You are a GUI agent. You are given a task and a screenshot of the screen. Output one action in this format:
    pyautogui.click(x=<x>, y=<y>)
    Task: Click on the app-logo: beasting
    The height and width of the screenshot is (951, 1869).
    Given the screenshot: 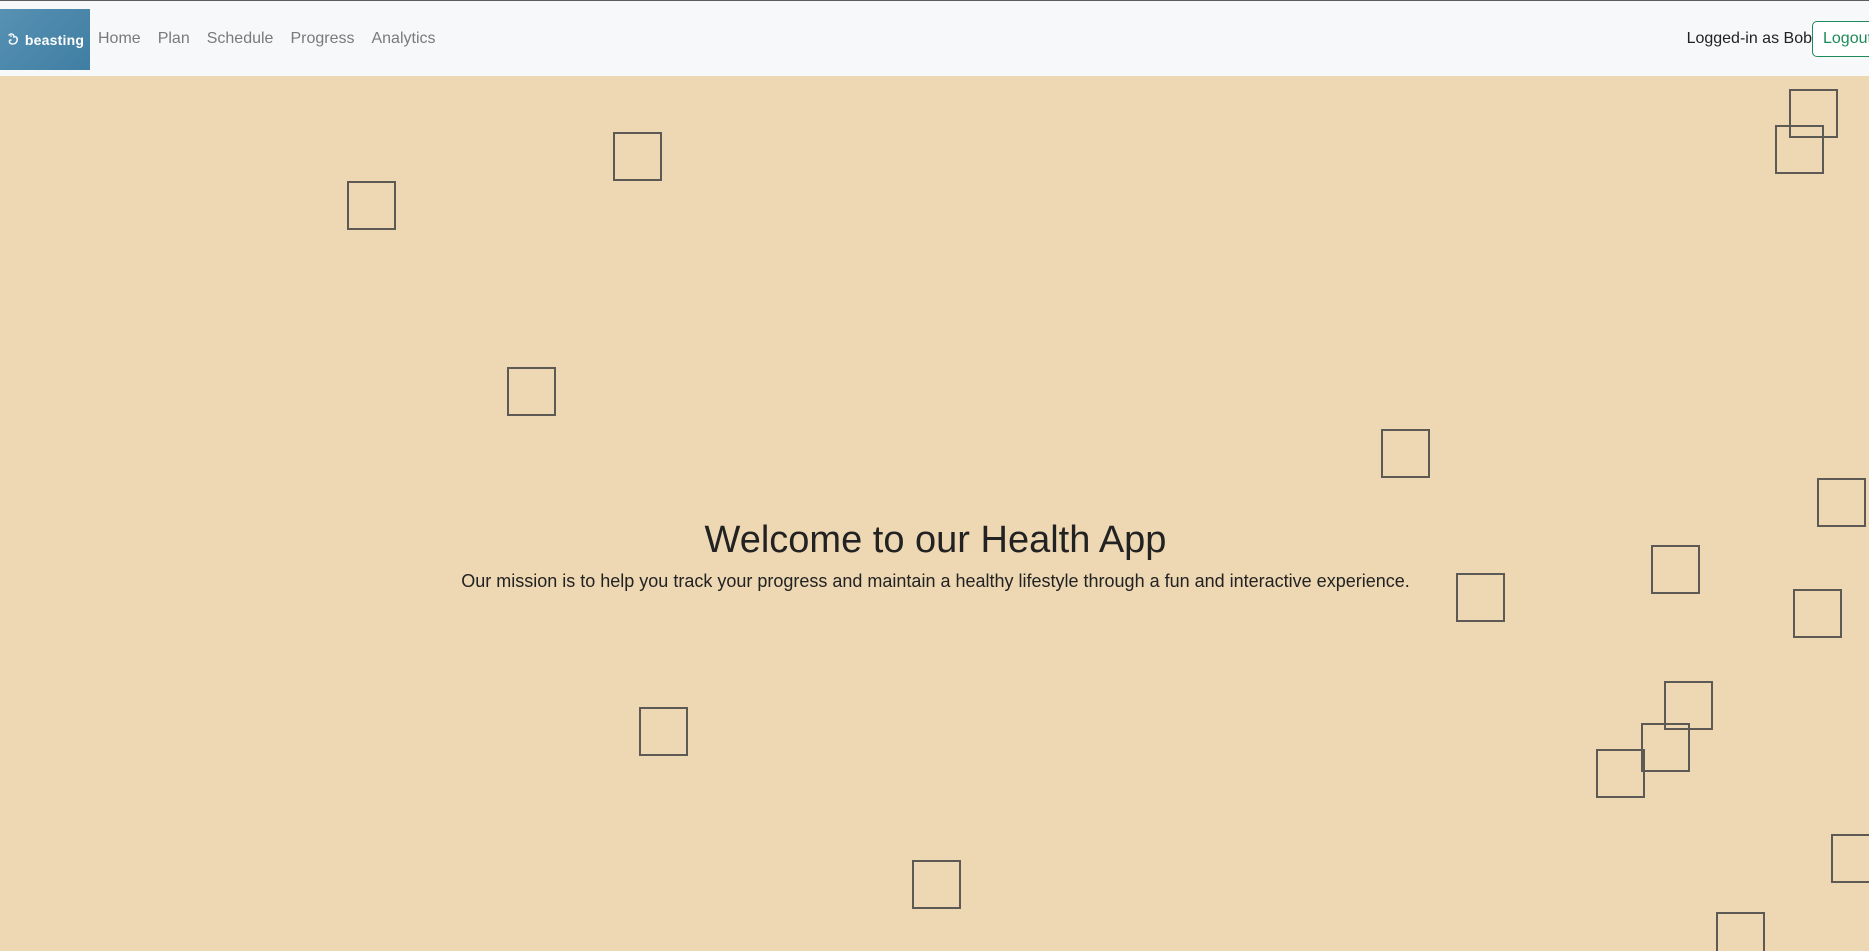 What is the action you would take?
    pyautogui.click(x=45, y=39)
    